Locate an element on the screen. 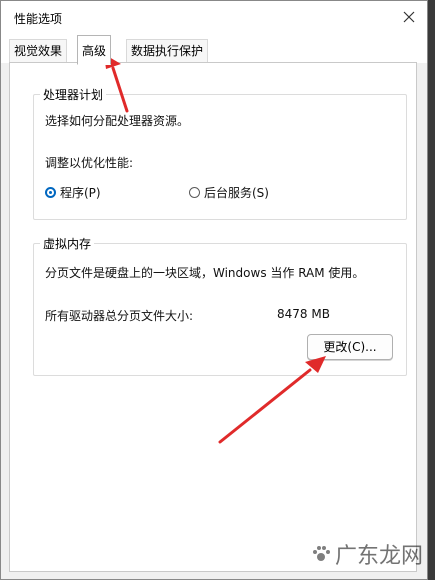 The image size is (435, 580). radio-unselected-indicator is located at coordinates (194, 192).